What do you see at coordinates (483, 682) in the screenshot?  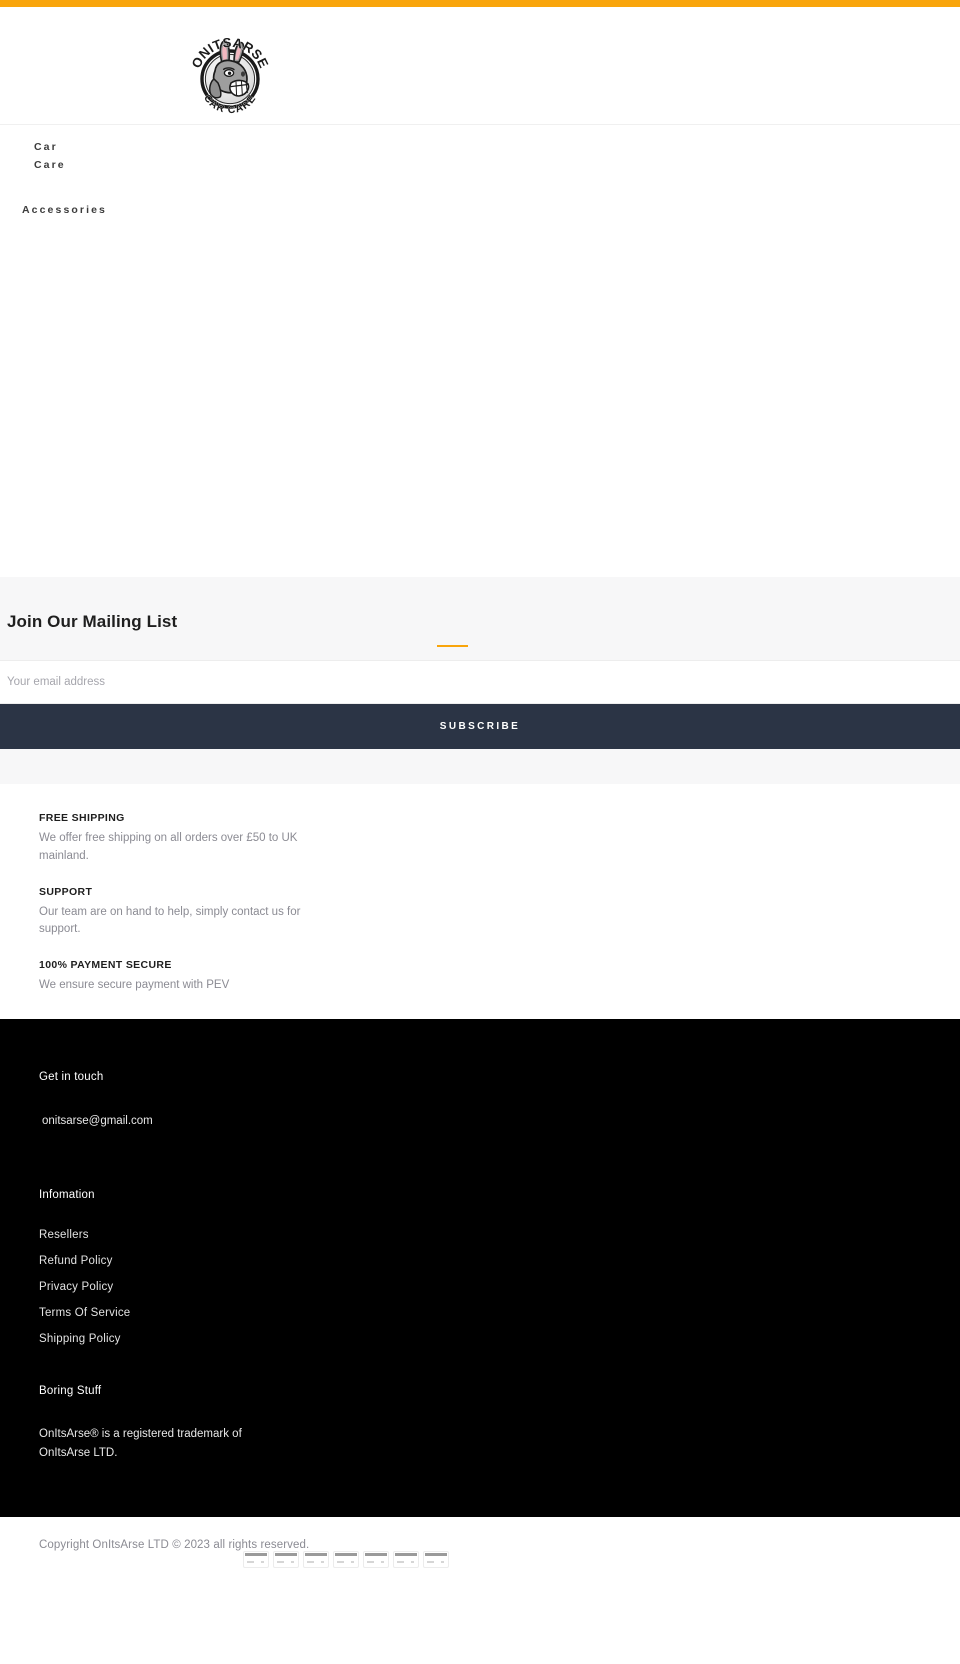 I see `email-input` at bounding box center [483, 682].